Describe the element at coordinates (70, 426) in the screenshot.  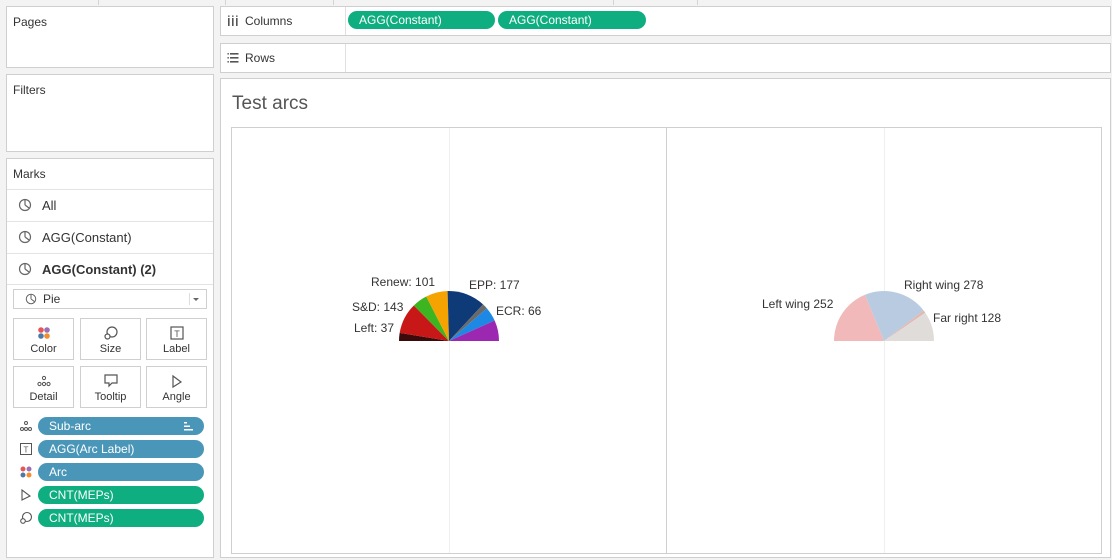
I see `field-pill-label: Sub-arc` at that location.